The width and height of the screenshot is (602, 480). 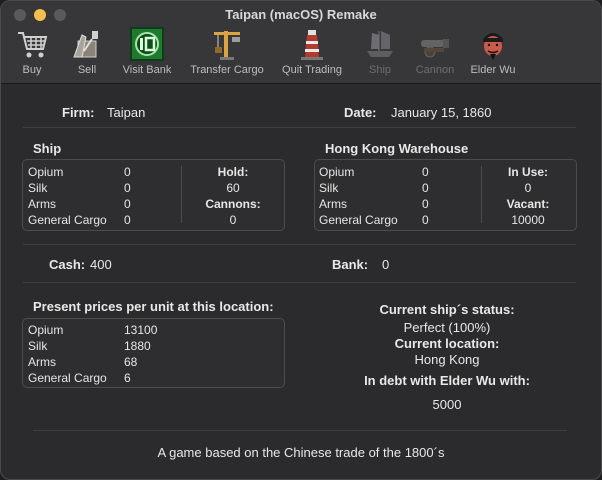 I want to click on window-title: Taipan (macOS) Remake, so click(x=301, y=14).